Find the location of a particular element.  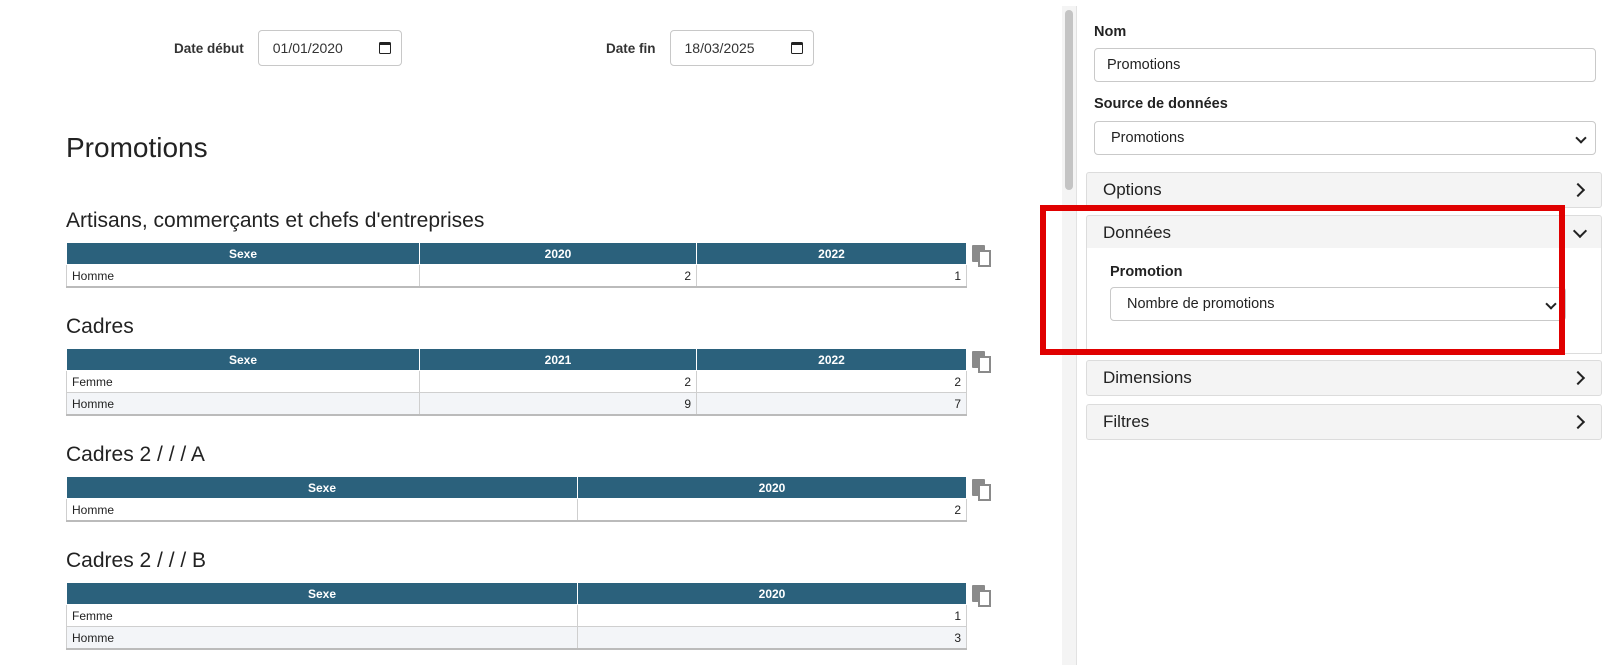

table-cell: 9 is located at coordinates (558, 404).